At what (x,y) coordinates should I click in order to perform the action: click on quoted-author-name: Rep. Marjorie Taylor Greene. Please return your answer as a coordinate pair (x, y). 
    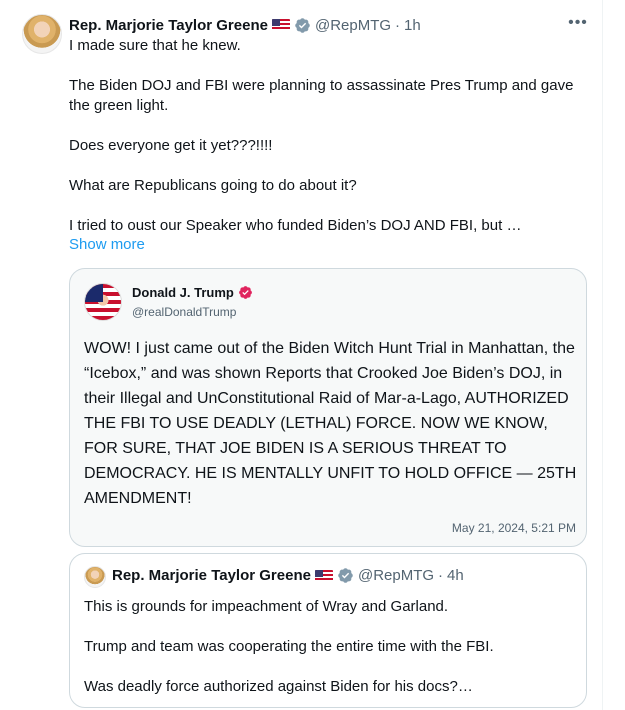
    Looking at the image, I should click on (211, 575).